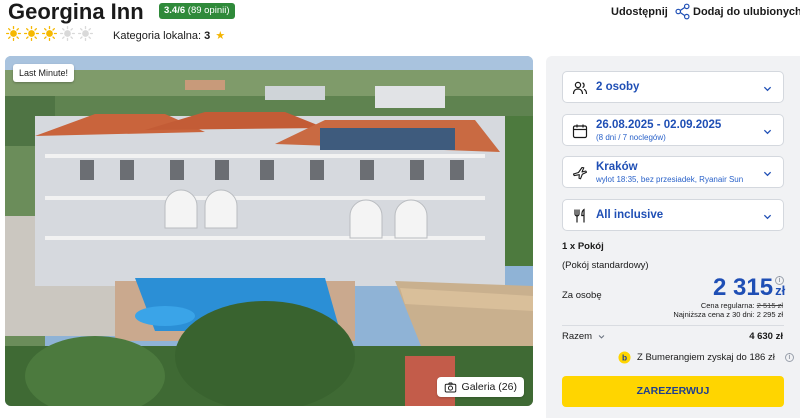 This screenshot has width=800, height=418. Describe the element at coordinates (639, 11) in the screenshot. I see `share-label: Udostępnij` at that location.